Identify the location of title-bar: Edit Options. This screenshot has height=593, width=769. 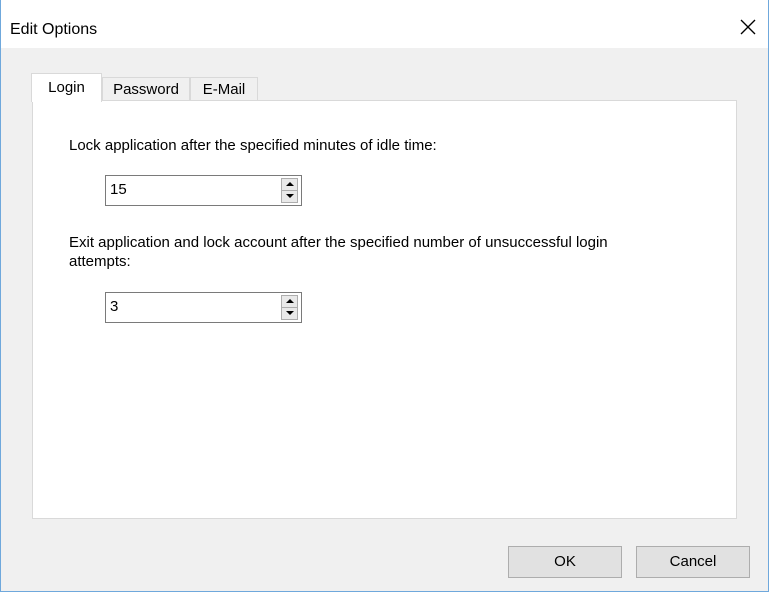
(384, 24).